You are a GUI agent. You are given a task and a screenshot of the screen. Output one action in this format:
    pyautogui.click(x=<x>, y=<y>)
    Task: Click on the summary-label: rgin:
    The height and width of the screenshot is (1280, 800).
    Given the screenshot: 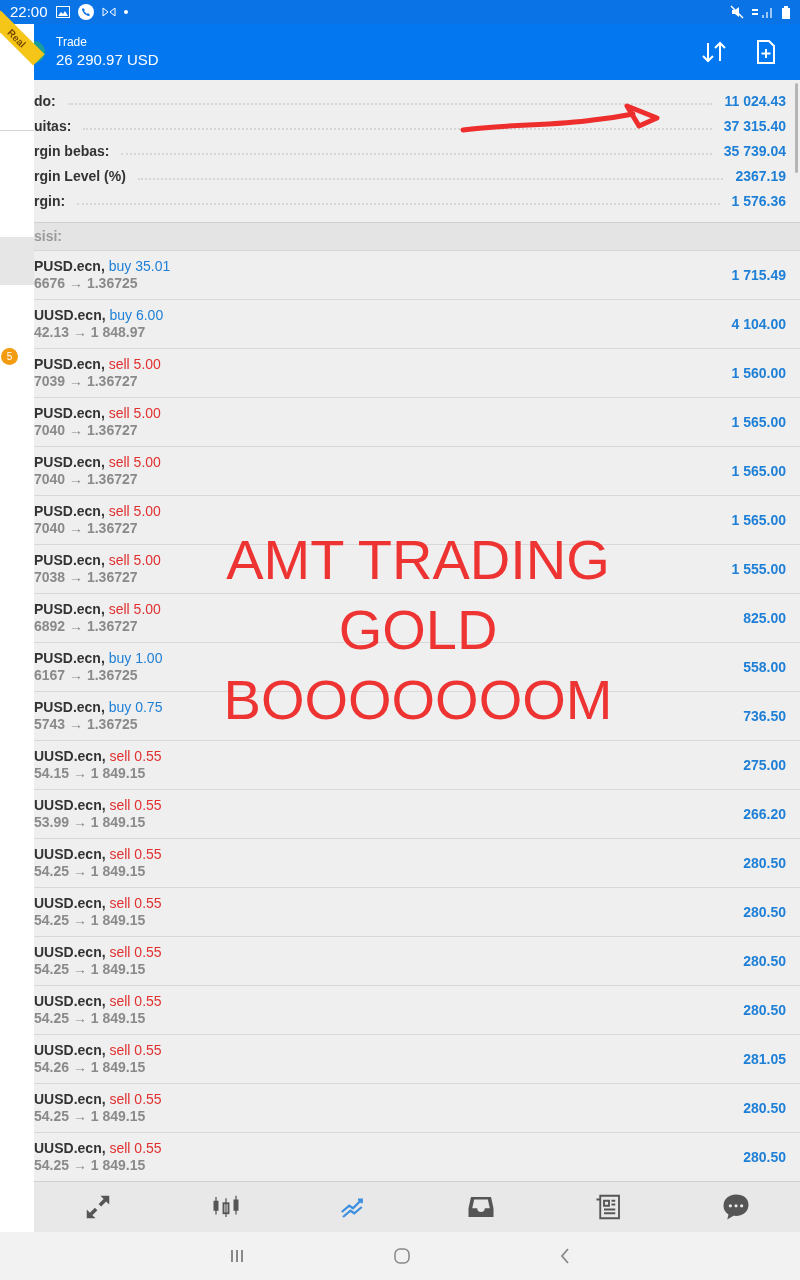 What is the action you would take?
    pyautogui.click(x=50, y=201)
    